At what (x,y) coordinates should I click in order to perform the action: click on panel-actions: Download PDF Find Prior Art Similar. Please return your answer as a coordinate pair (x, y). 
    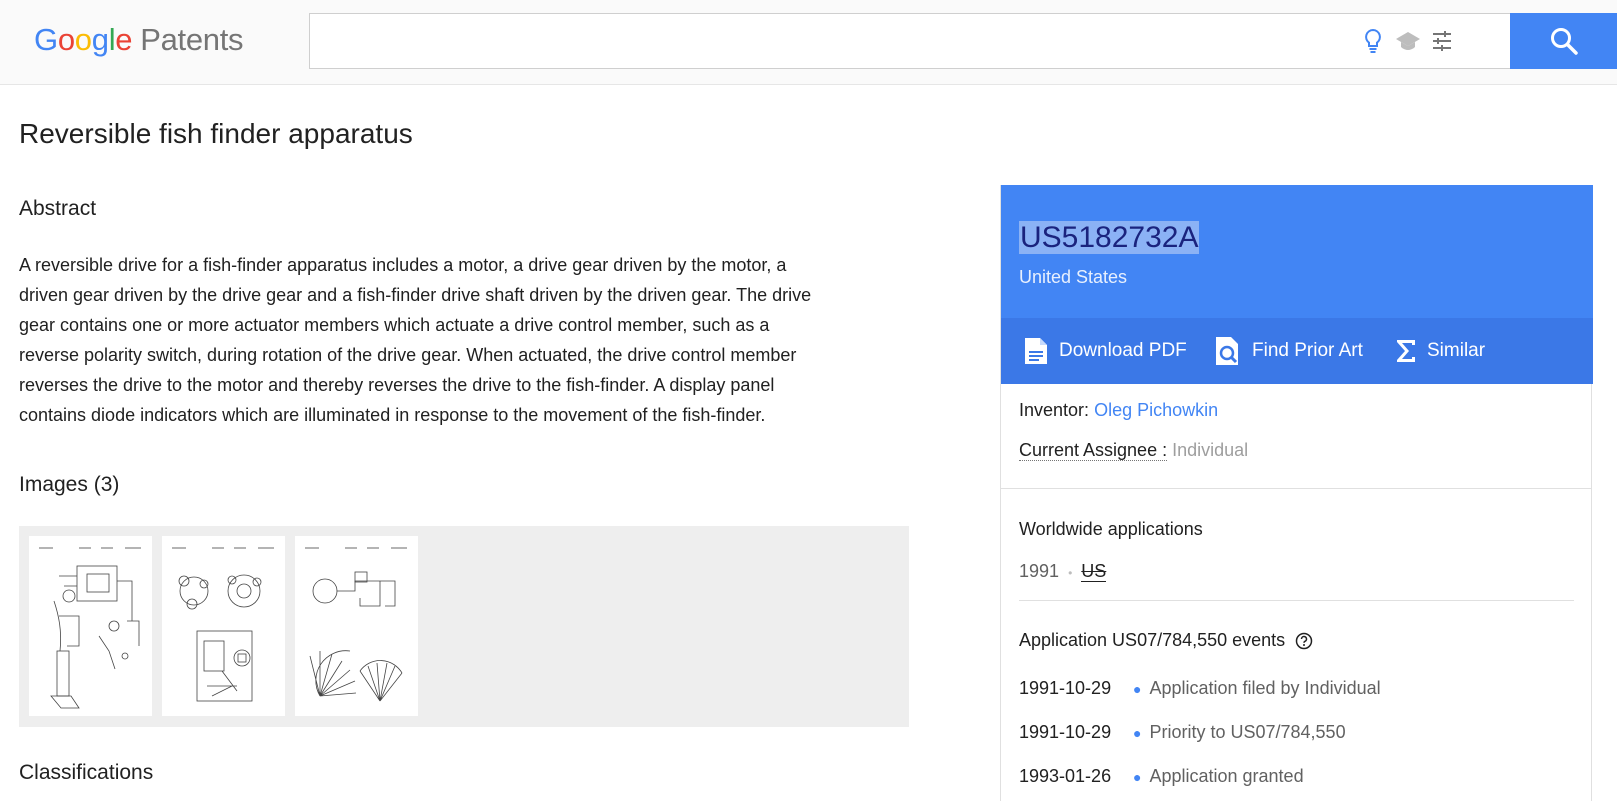
    Looking at the image, I should click on (1297, 351).